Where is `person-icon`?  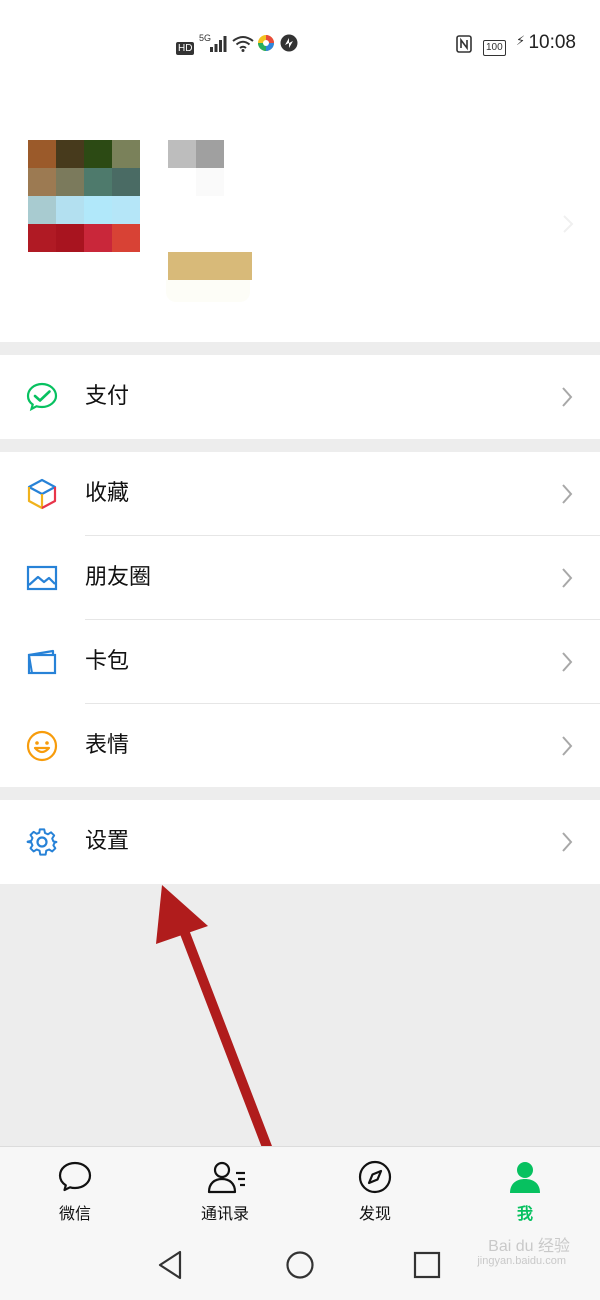 person-icon is located at coordinates (525, 1177).